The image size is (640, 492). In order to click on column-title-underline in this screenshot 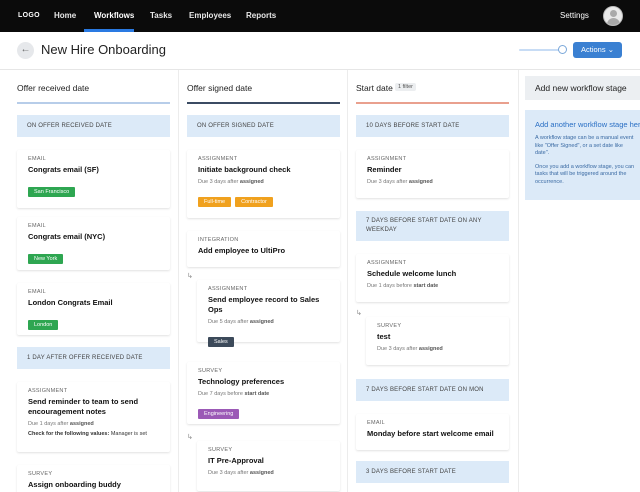, I will do `click(93, 103)`.